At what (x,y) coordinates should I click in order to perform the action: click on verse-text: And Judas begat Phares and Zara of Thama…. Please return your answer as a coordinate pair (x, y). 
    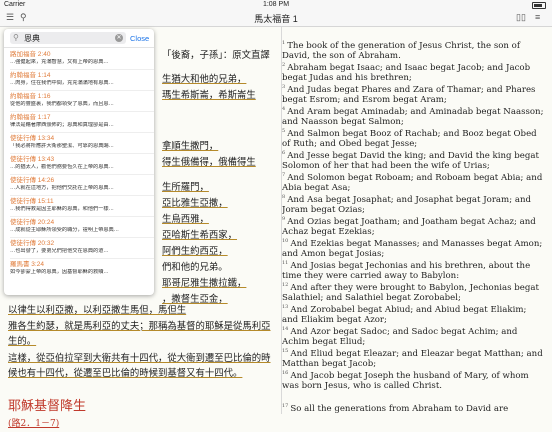
    Looking at the image, I should click on (409, 95).